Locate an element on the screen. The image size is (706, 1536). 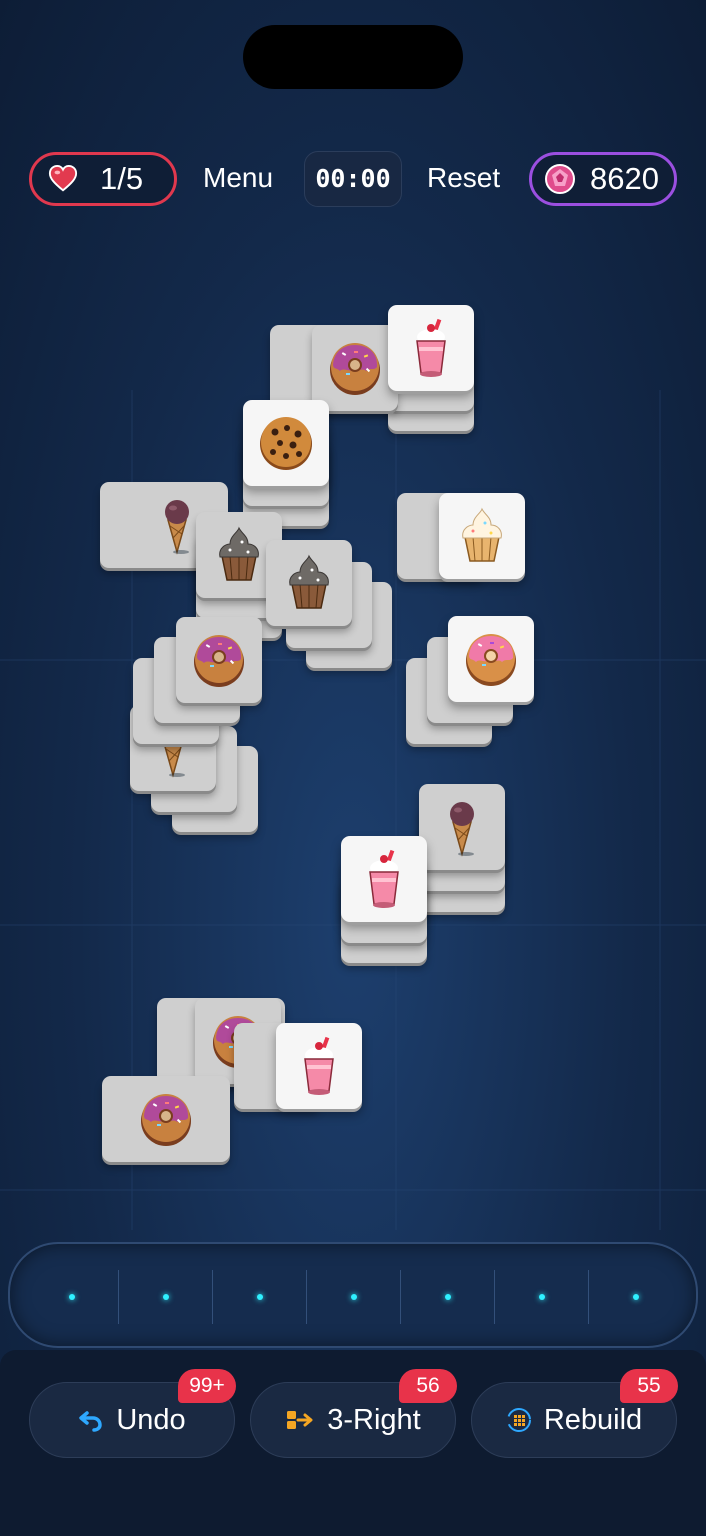
three-right-label: 3-Right is located at coordinates (374, 1419).